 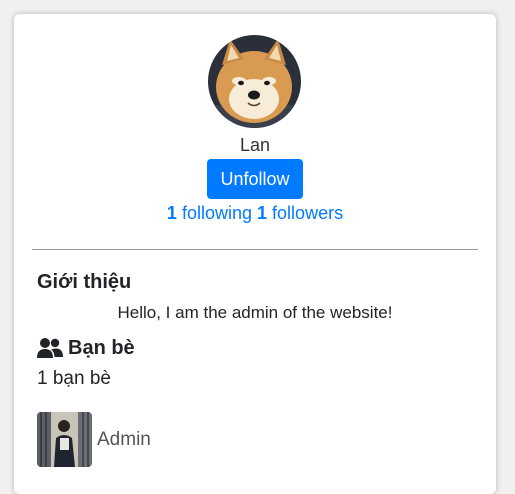 I want to click on friend-item: Admin, so click(x=94, y=439).